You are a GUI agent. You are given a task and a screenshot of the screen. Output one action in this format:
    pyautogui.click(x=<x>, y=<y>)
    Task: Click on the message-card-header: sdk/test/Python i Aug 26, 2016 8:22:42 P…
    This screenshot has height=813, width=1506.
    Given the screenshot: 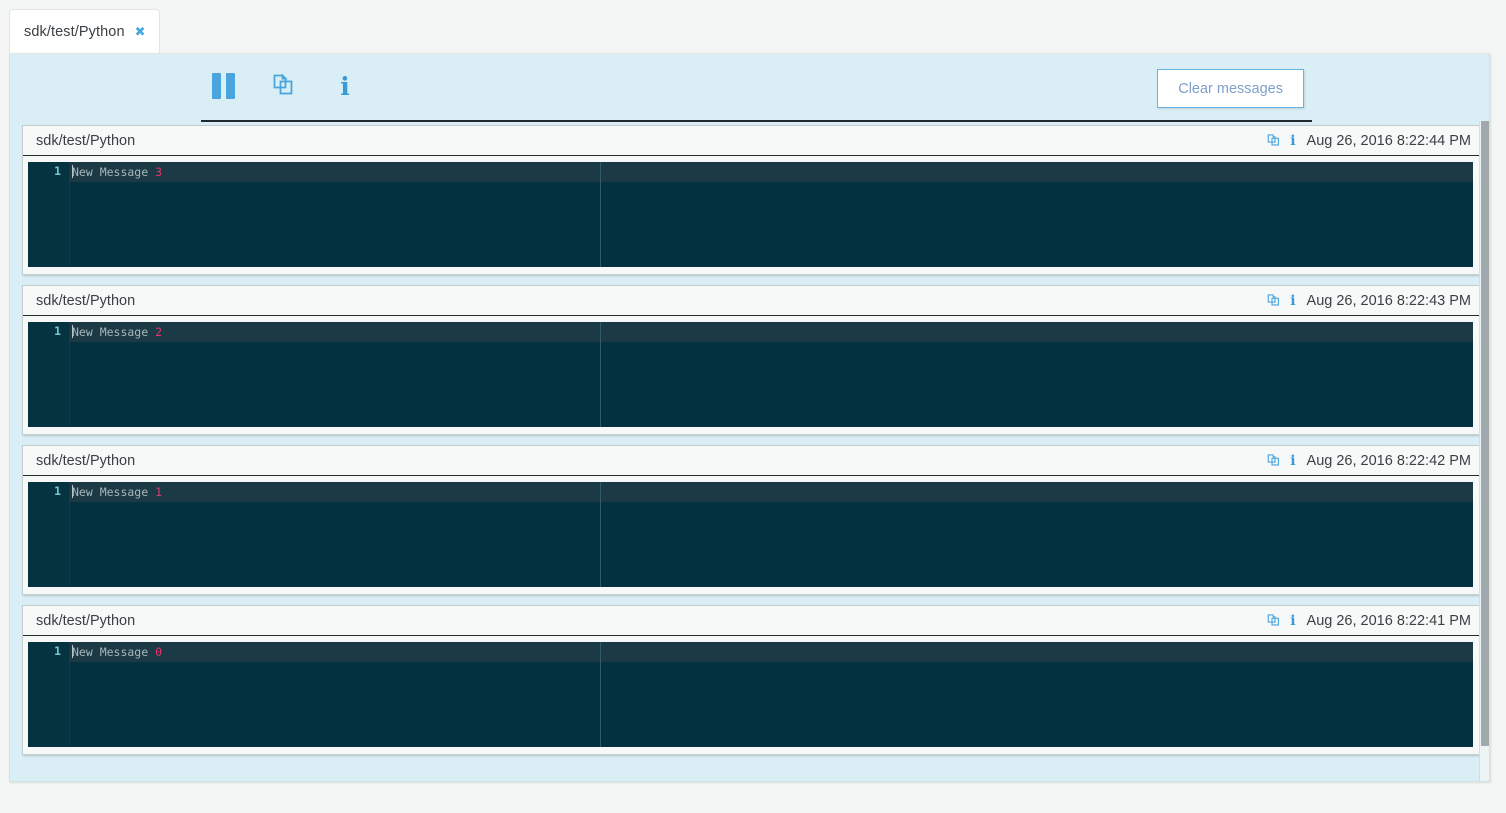 What is the action you would take?
    pyautogui.click(x=751, y=461)
    